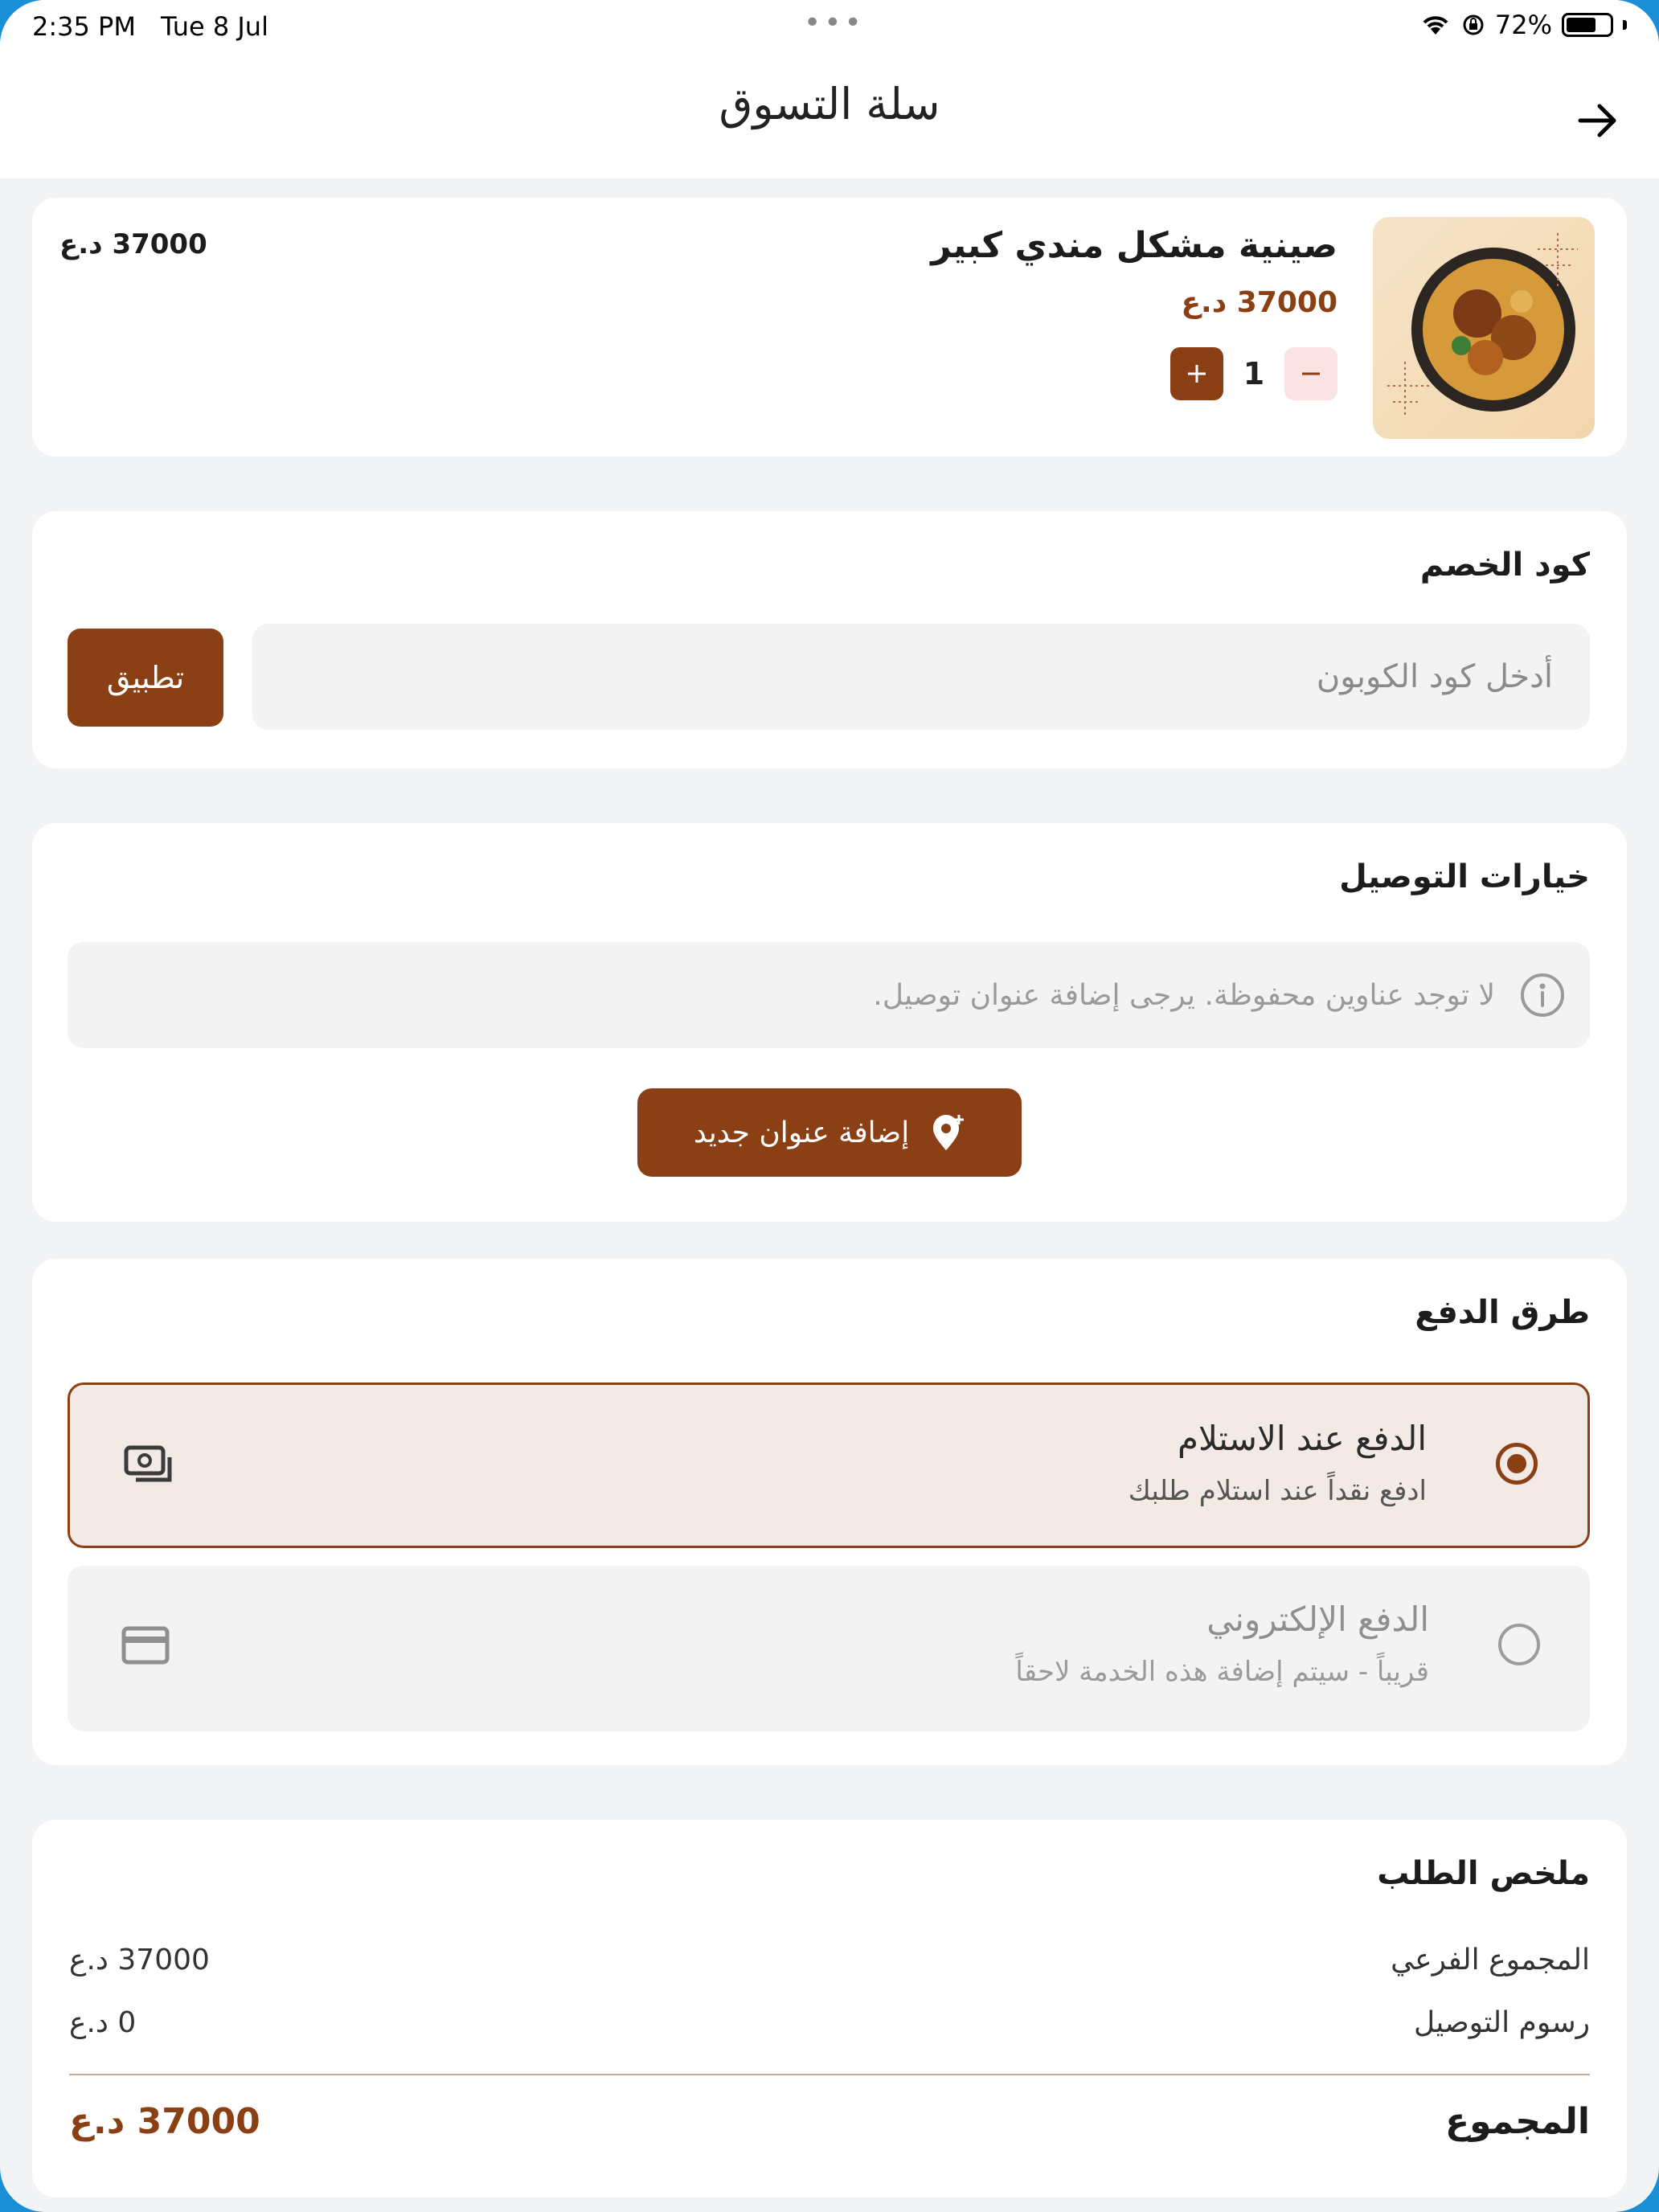 The image size is (1659, 2212). What do you see at coordinates (1259, 302) in the screenshot?
I see `item-price: 37000 د.ع` at bounding box center [1259, 302].